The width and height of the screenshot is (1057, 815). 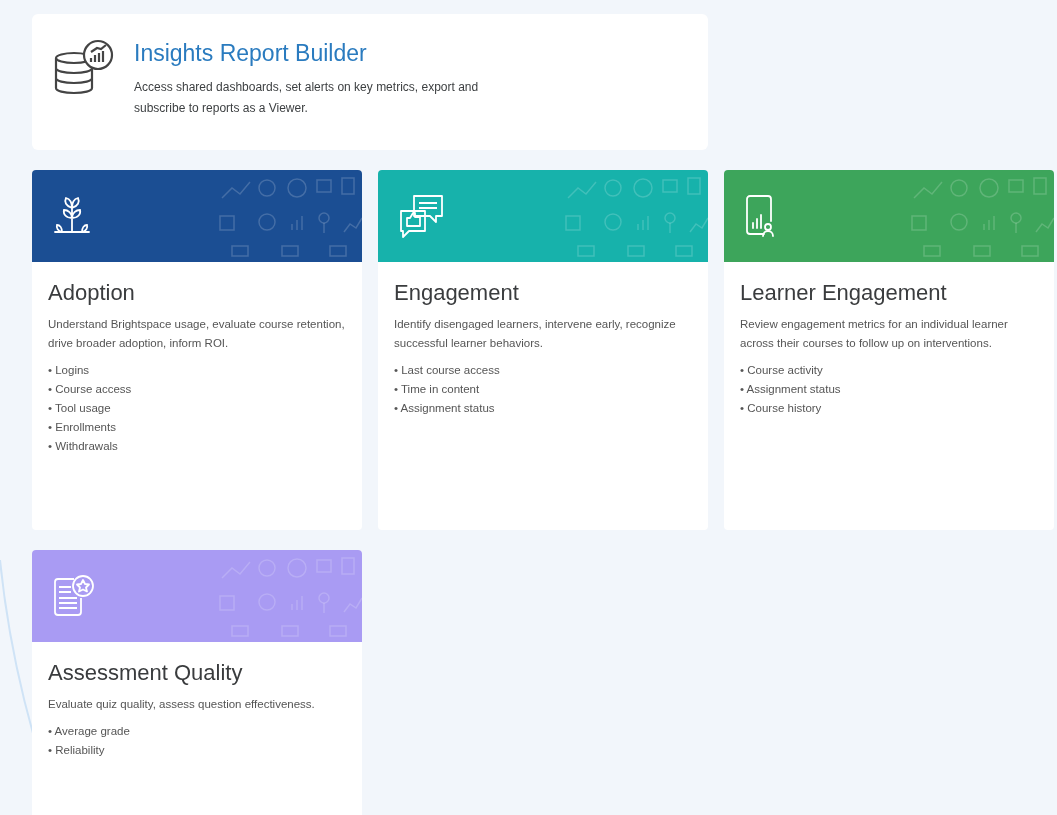 What do you see at coordinates (251, 53) in the screenshot?
I see `header-title: Insights Report Builder` at bounding box center [251, 53].